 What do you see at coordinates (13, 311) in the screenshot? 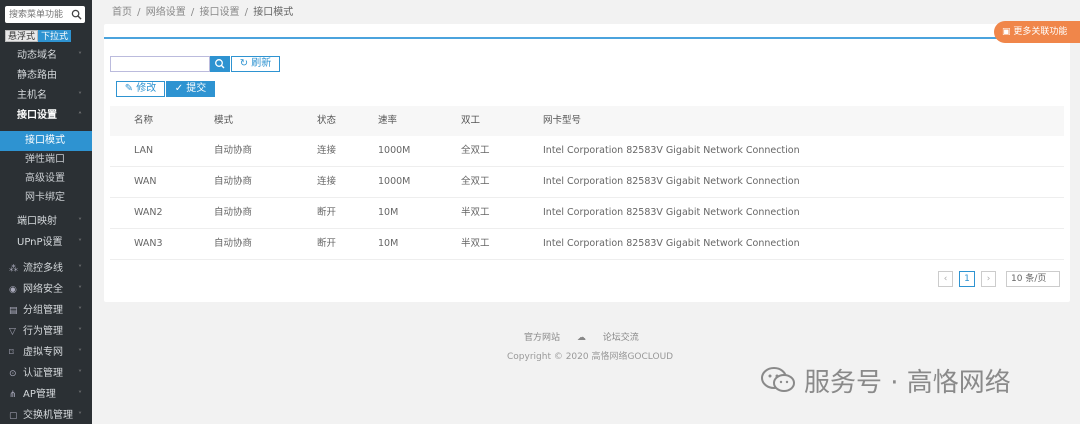
I see `list-icon: ▤` at bounding box center [13, 311].